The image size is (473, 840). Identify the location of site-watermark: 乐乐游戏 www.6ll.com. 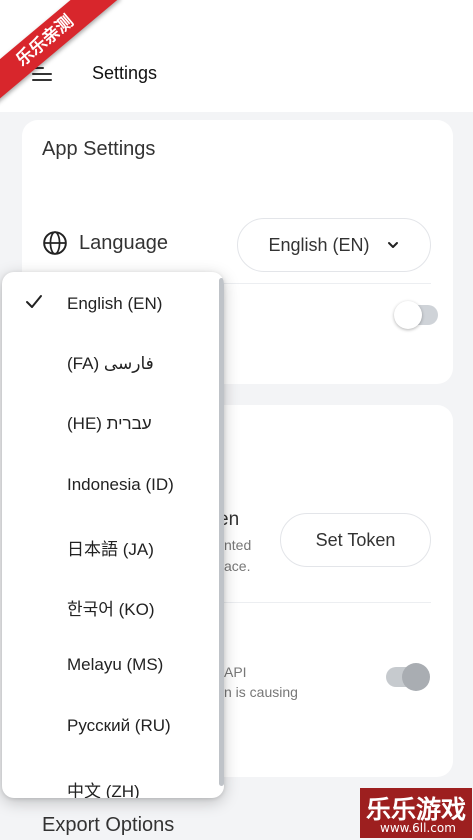
(416, 813).